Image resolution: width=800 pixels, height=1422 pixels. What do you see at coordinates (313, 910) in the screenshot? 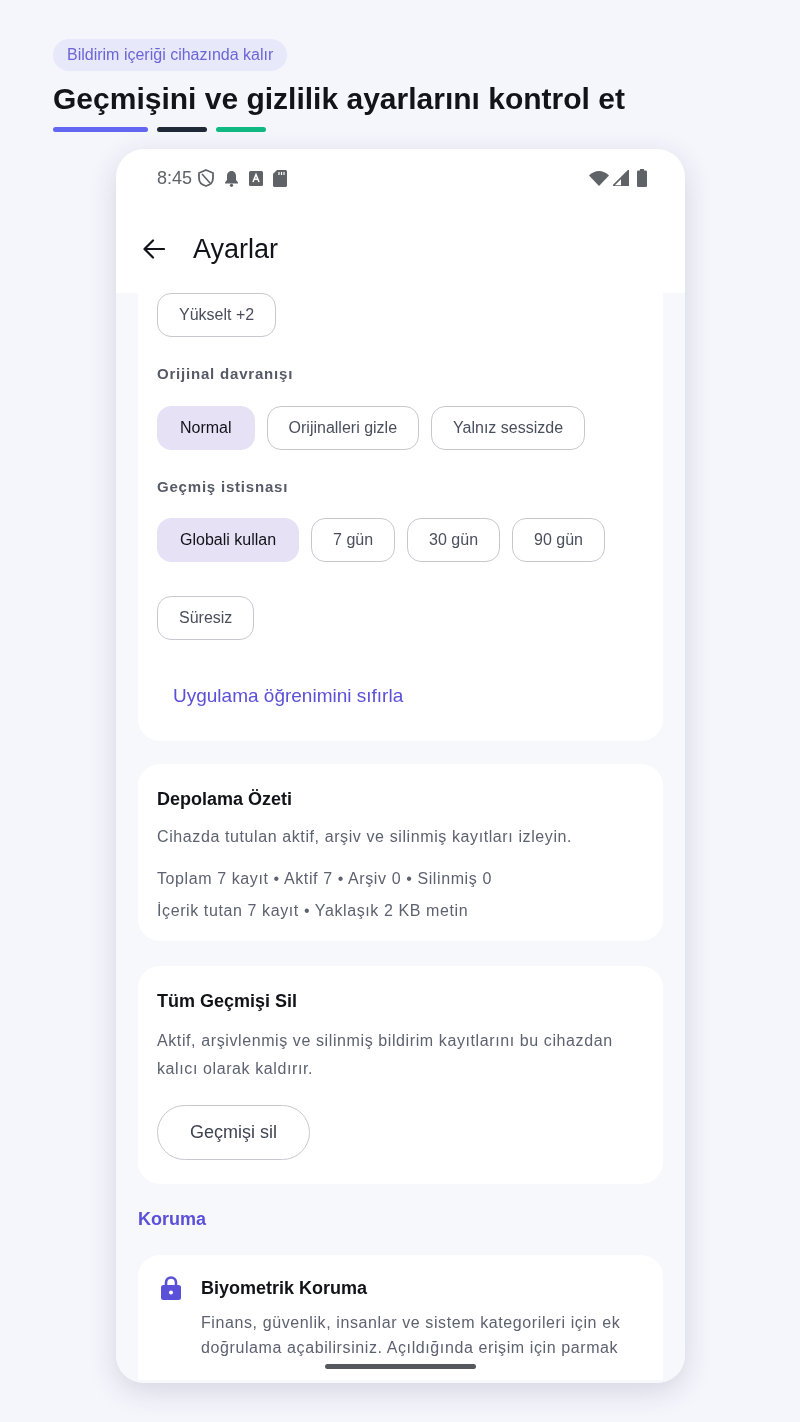
I see `stats-line: İçerik tutan 7 kayıt • Yaklaşık 2 KB metin` at bounding box center [313, 910].